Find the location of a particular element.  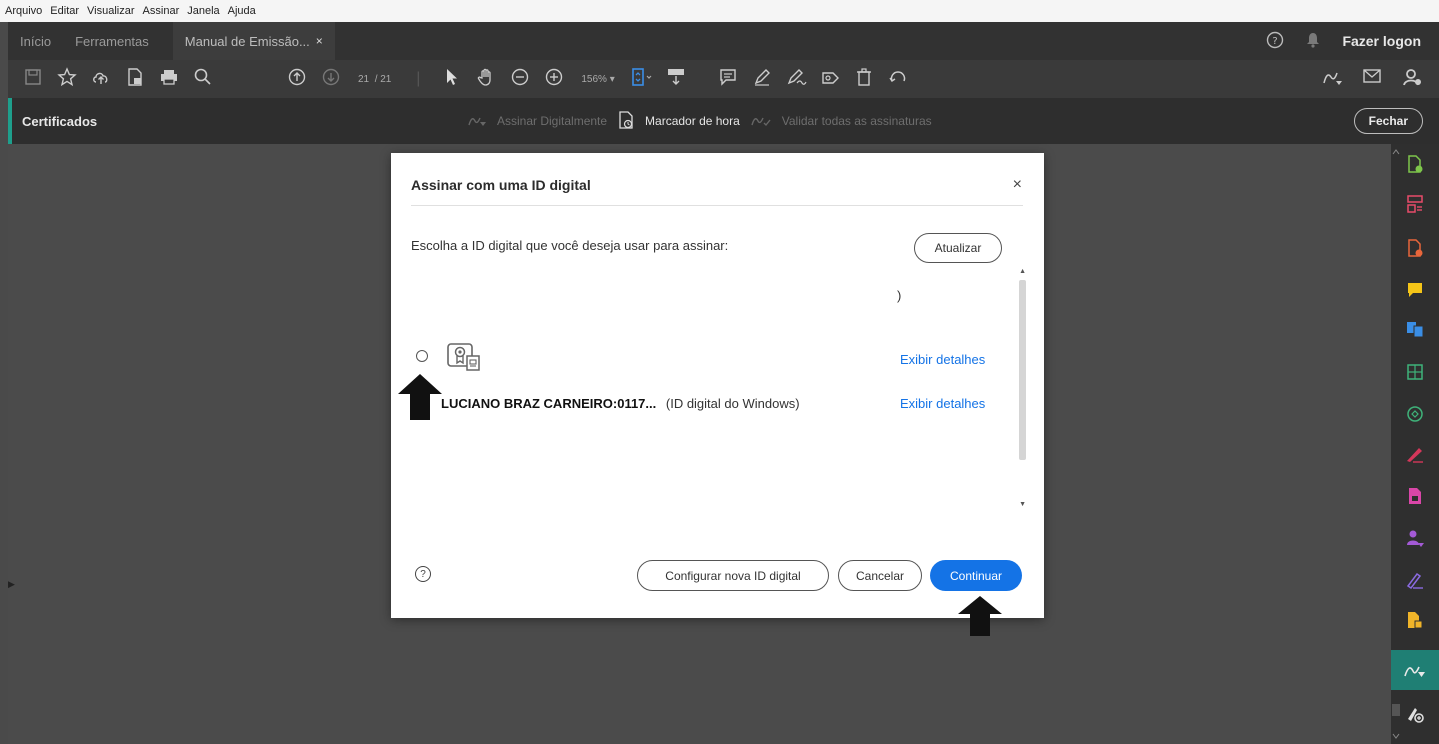

combine-files-icon is located at coordinates (1415, 330).